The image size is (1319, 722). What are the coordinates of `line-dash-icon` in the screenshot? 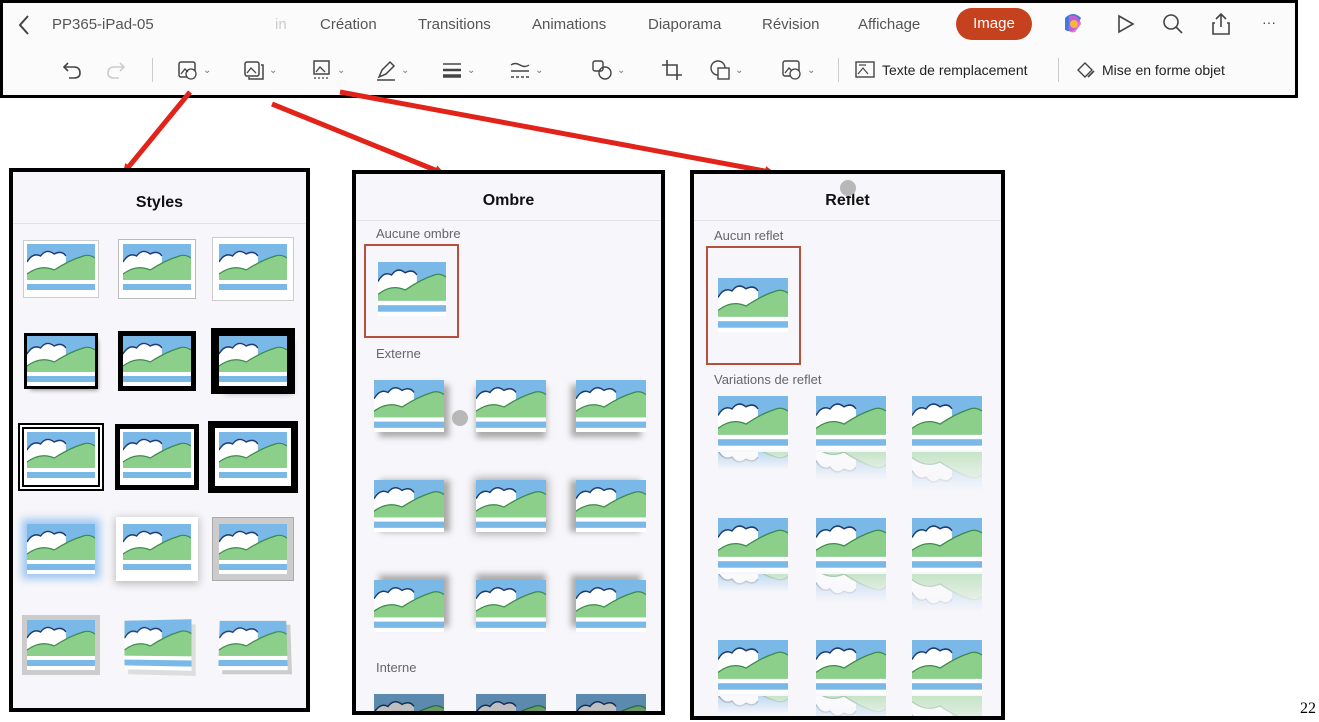 It's located at (520, 70).